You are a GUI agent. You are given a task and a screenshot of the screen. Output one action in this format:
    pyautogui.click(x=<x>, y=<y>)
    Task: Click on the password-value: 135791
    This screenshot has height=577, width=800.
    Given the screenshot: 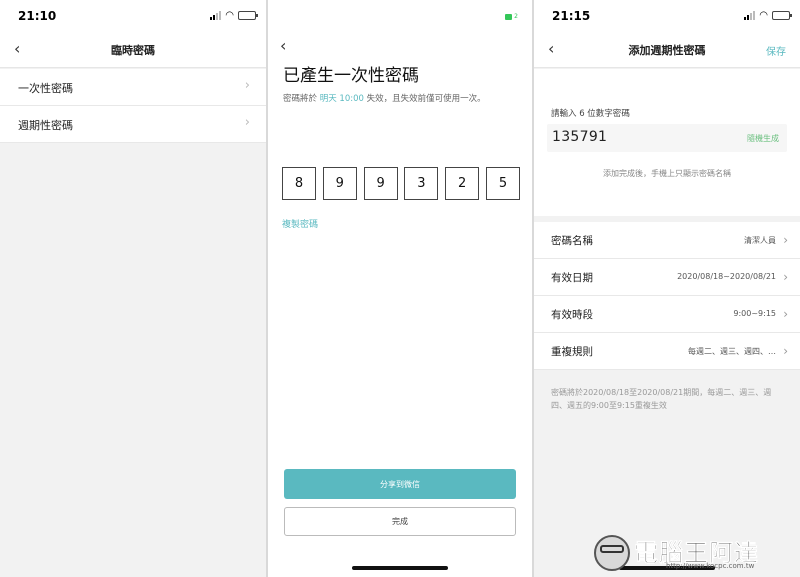 What is the action you would take?
    pyautogui.click(x=579, y=137)
    